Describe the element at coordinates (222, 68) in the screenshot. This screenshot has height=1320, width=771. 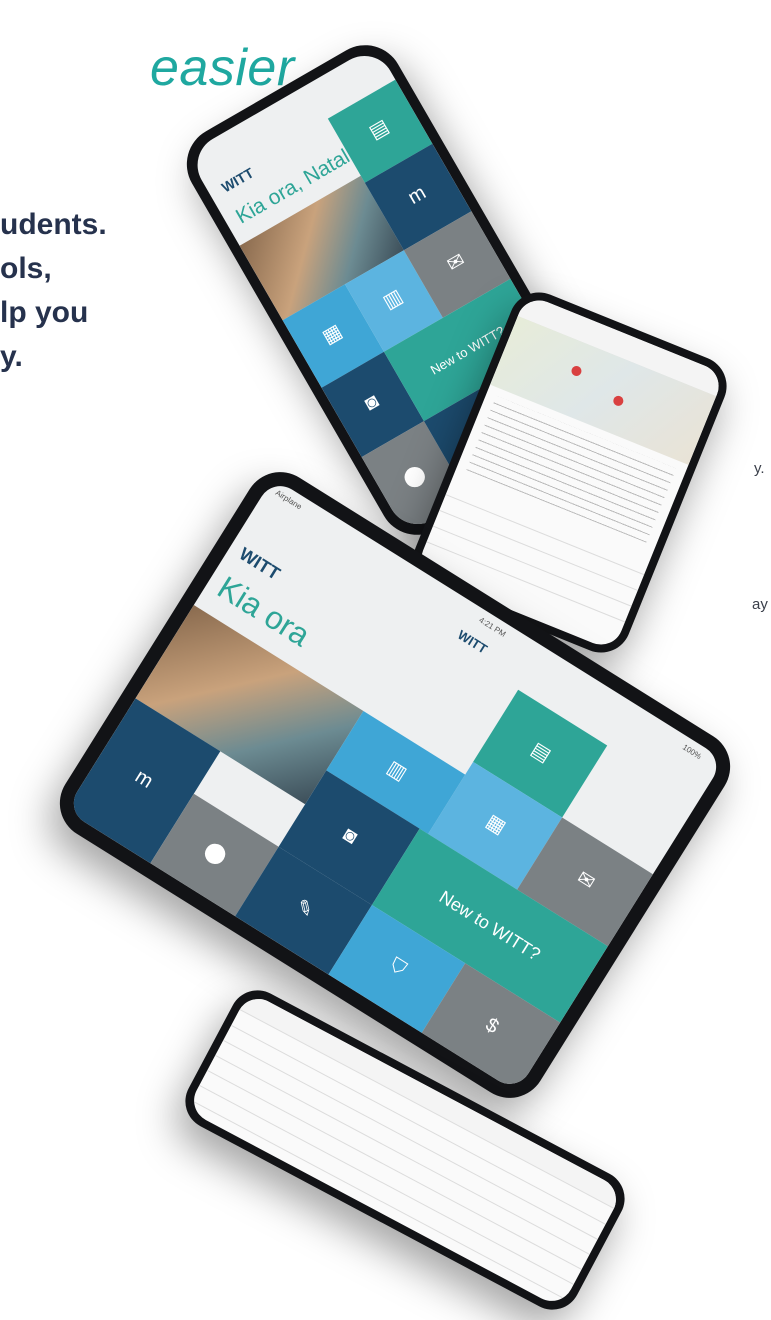
I see `headline-word: easier` at that location.